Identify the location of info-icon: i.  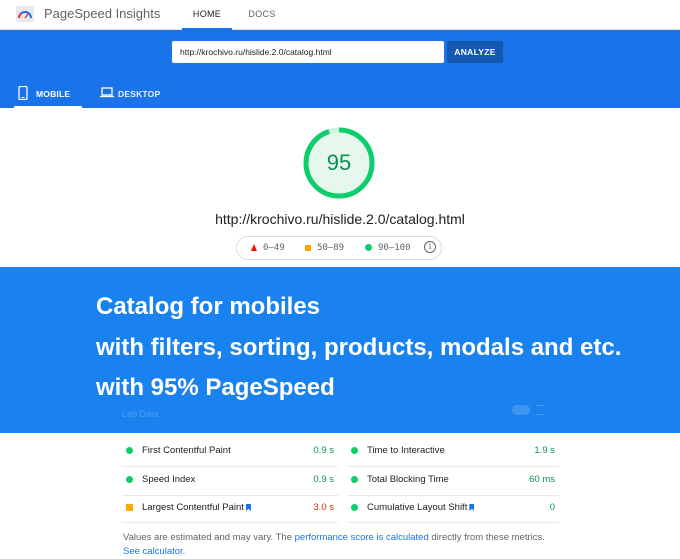
(430, 247).